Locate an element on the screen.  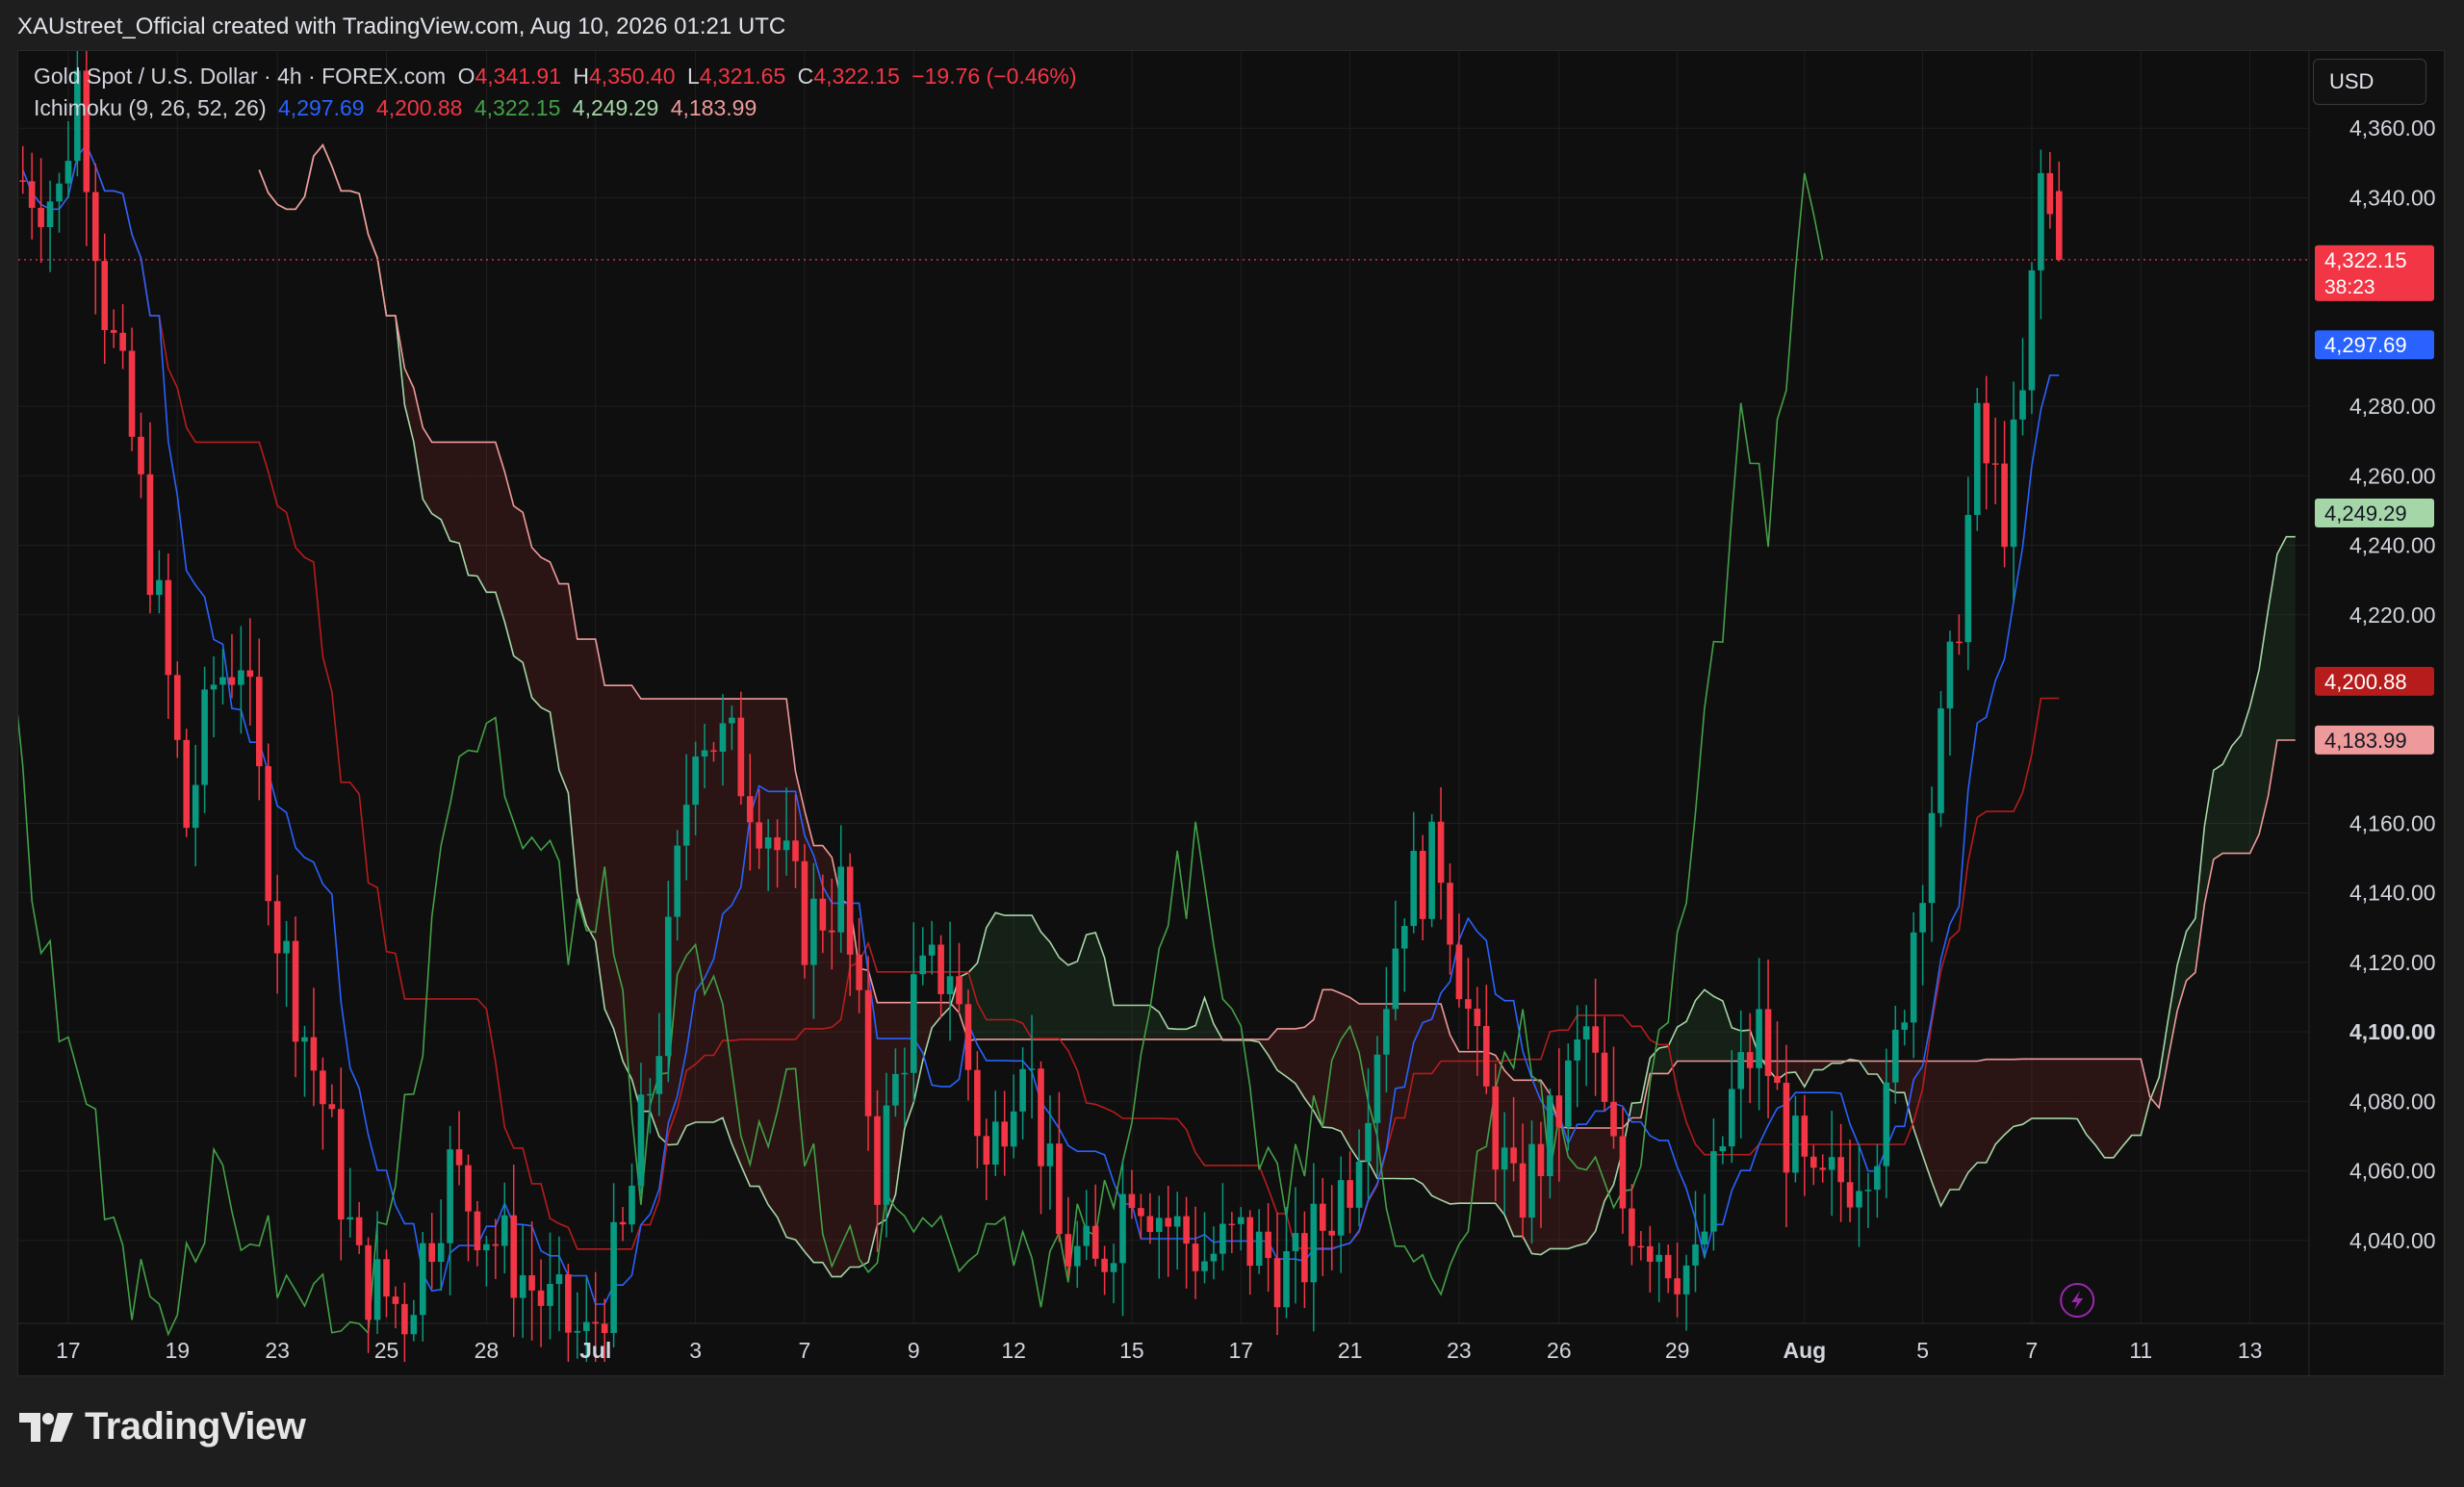
y-tick-label: 4,060.00 is located at coordinates (2392, 1171).